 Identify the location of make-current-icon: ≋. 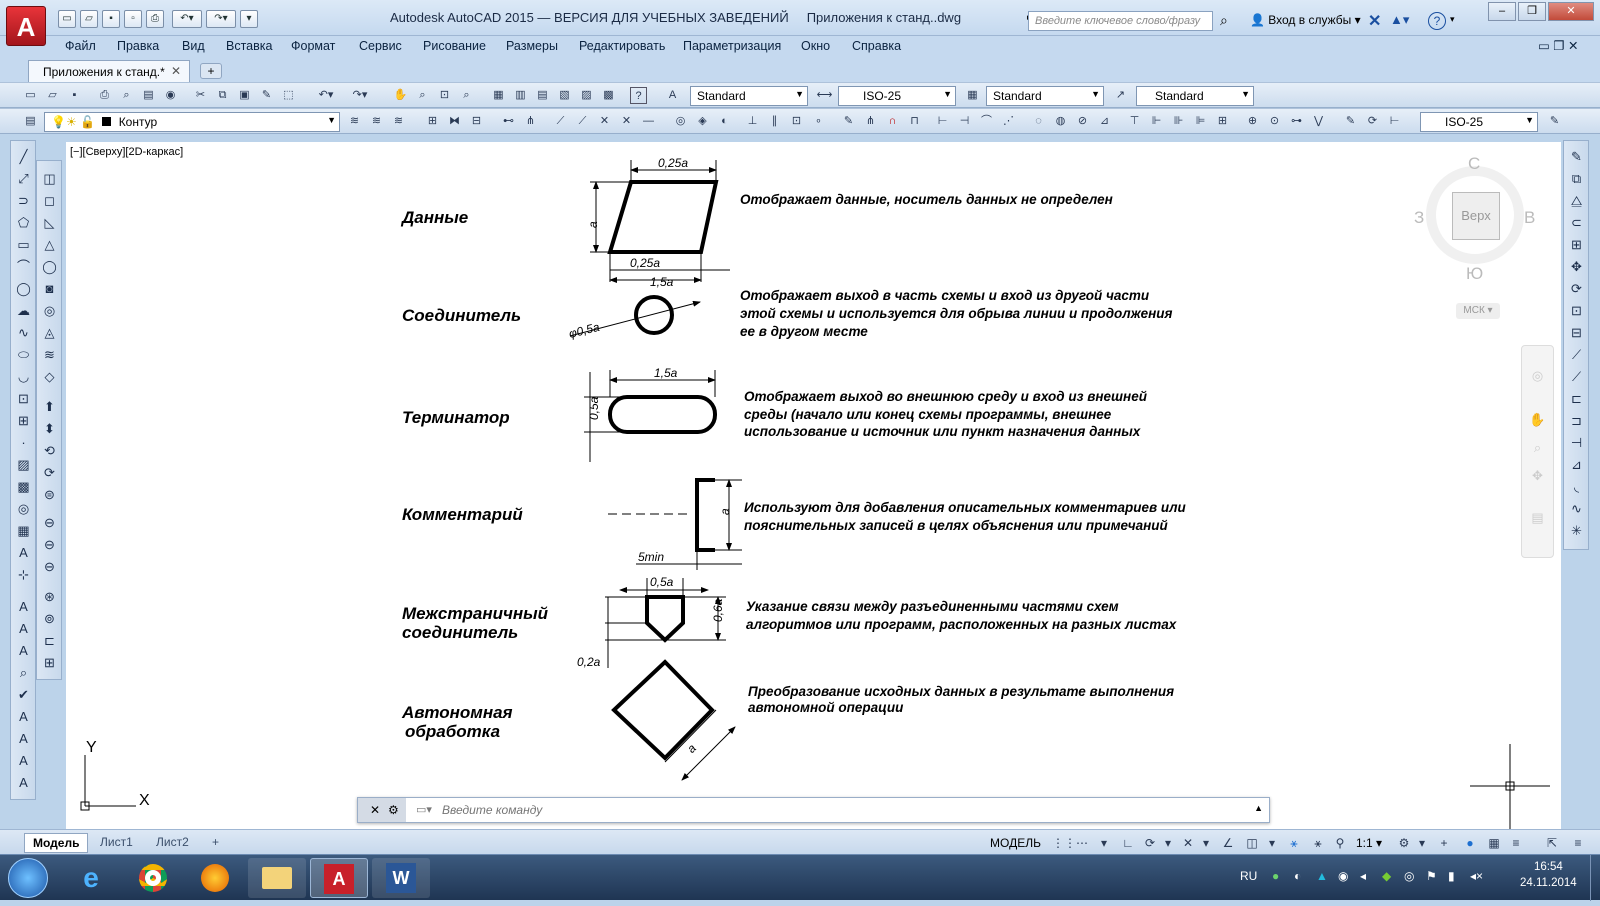
(354, 121).